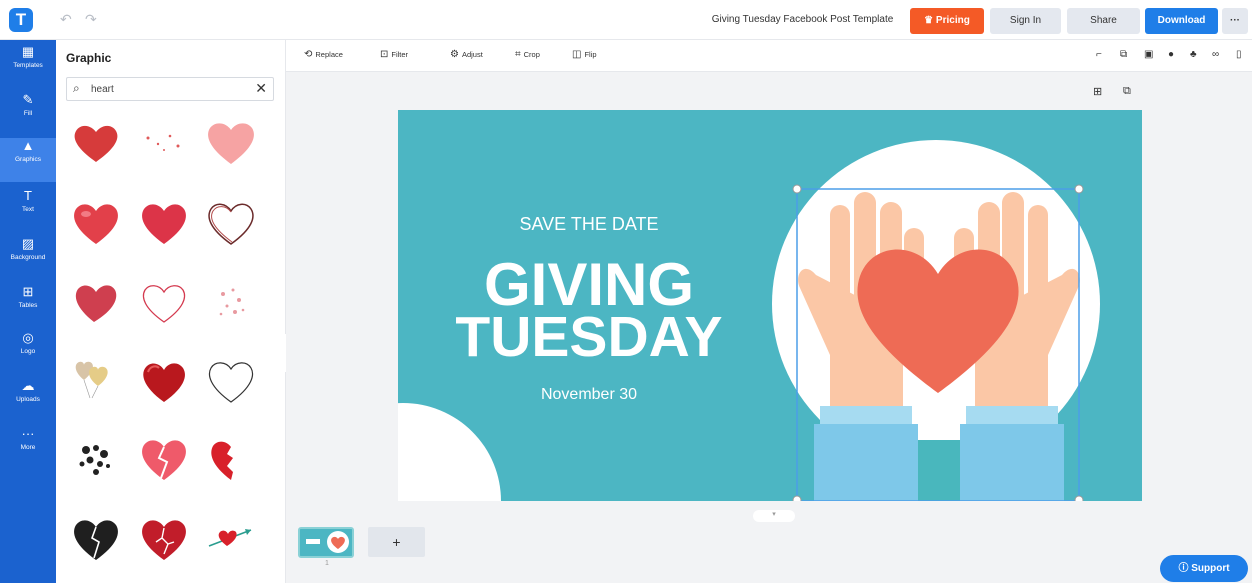  Describe the element at coordinates (28, 385) in the screenshot. I see `upload-icon: ☁` at that location.